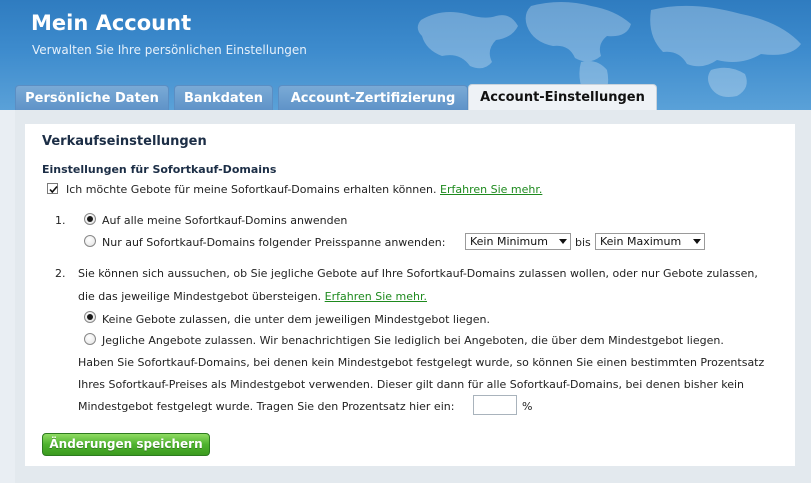 The width and height of the screenshot is (811, 483). What do you see at coordinates (126, 444) in the screenshot?
I see `save-changes-button: Änderungen speichern` at bounding box center [126, 444].